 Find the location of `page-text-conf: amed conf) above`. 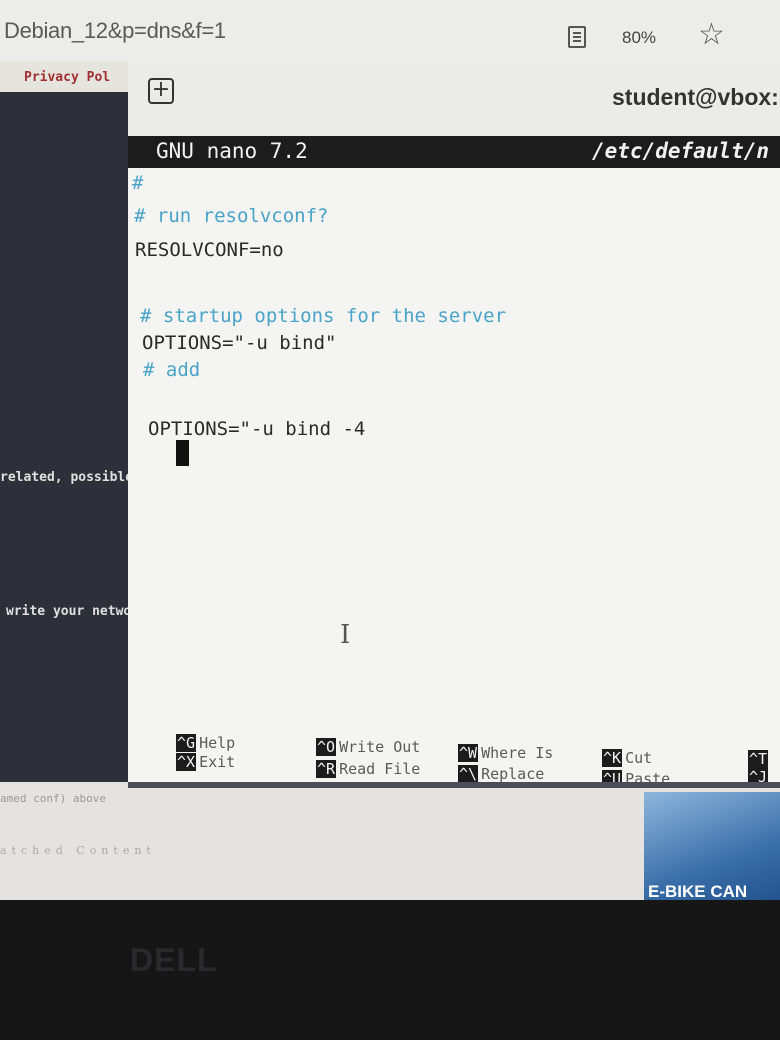

page-text-conf: amed conf) above is located at coordinates (53, 798).